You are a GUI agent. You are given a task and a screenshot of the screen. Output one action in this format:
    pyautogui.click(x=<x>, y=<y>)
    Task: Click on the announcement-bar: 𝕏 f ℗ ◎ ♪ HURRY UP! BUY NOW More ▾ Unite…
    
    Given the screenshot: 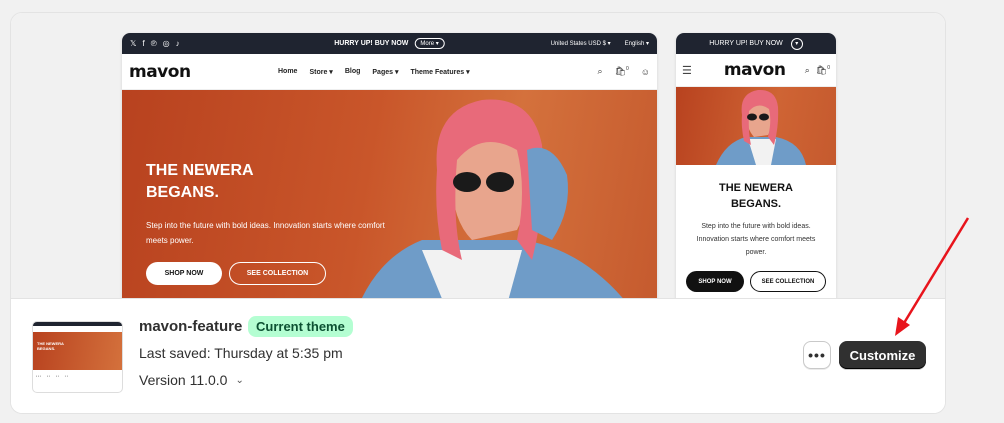 What is the action you would take?
    pyautogui.click(x=389, y=43)
    